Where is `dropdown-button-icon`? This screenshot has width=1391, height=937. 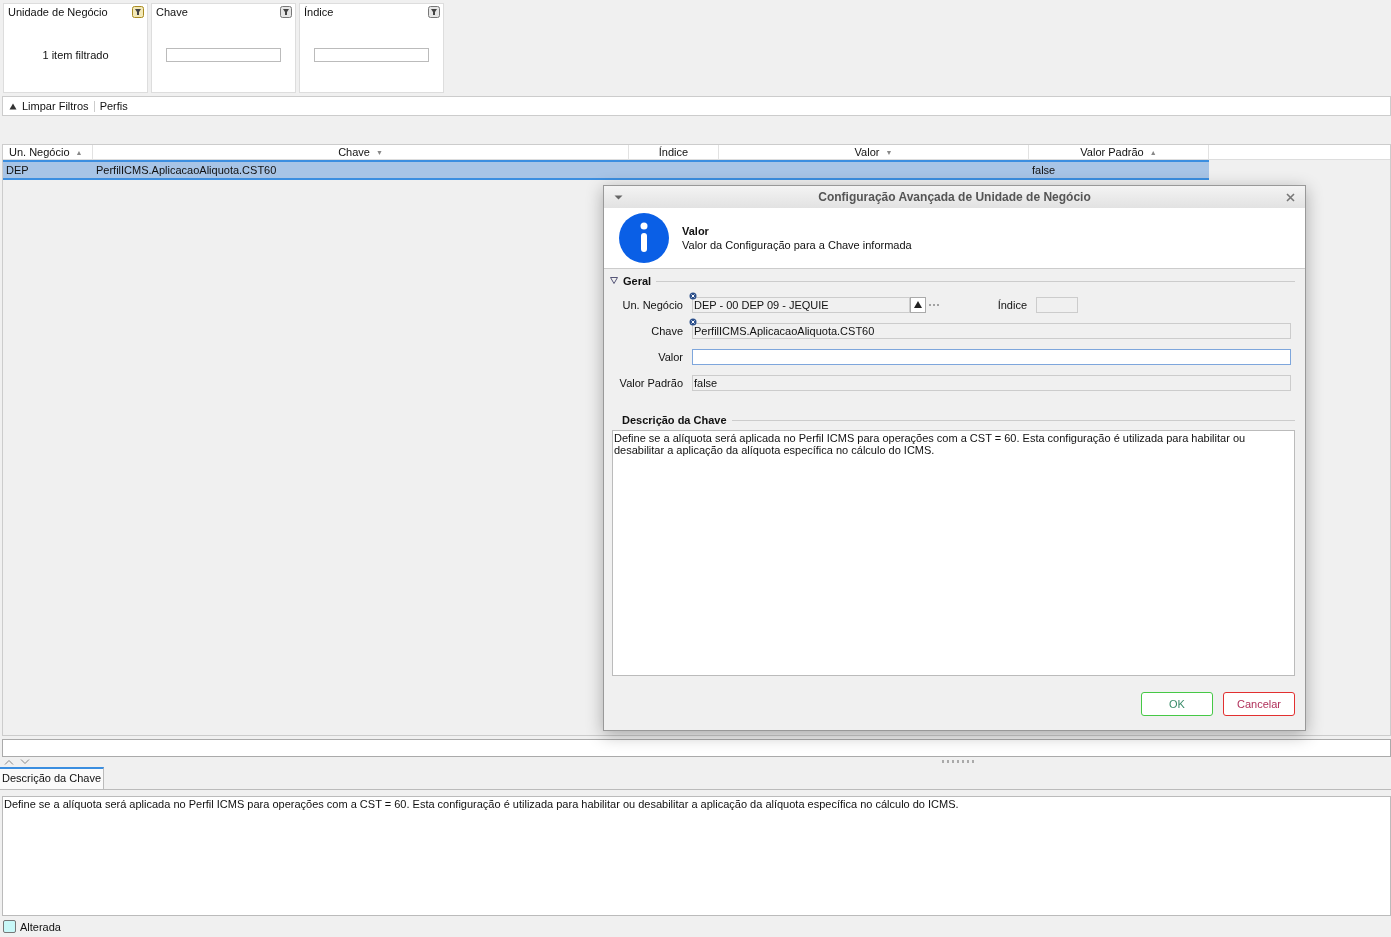
dropdown-button-icon is located at coordinates (918, 305).